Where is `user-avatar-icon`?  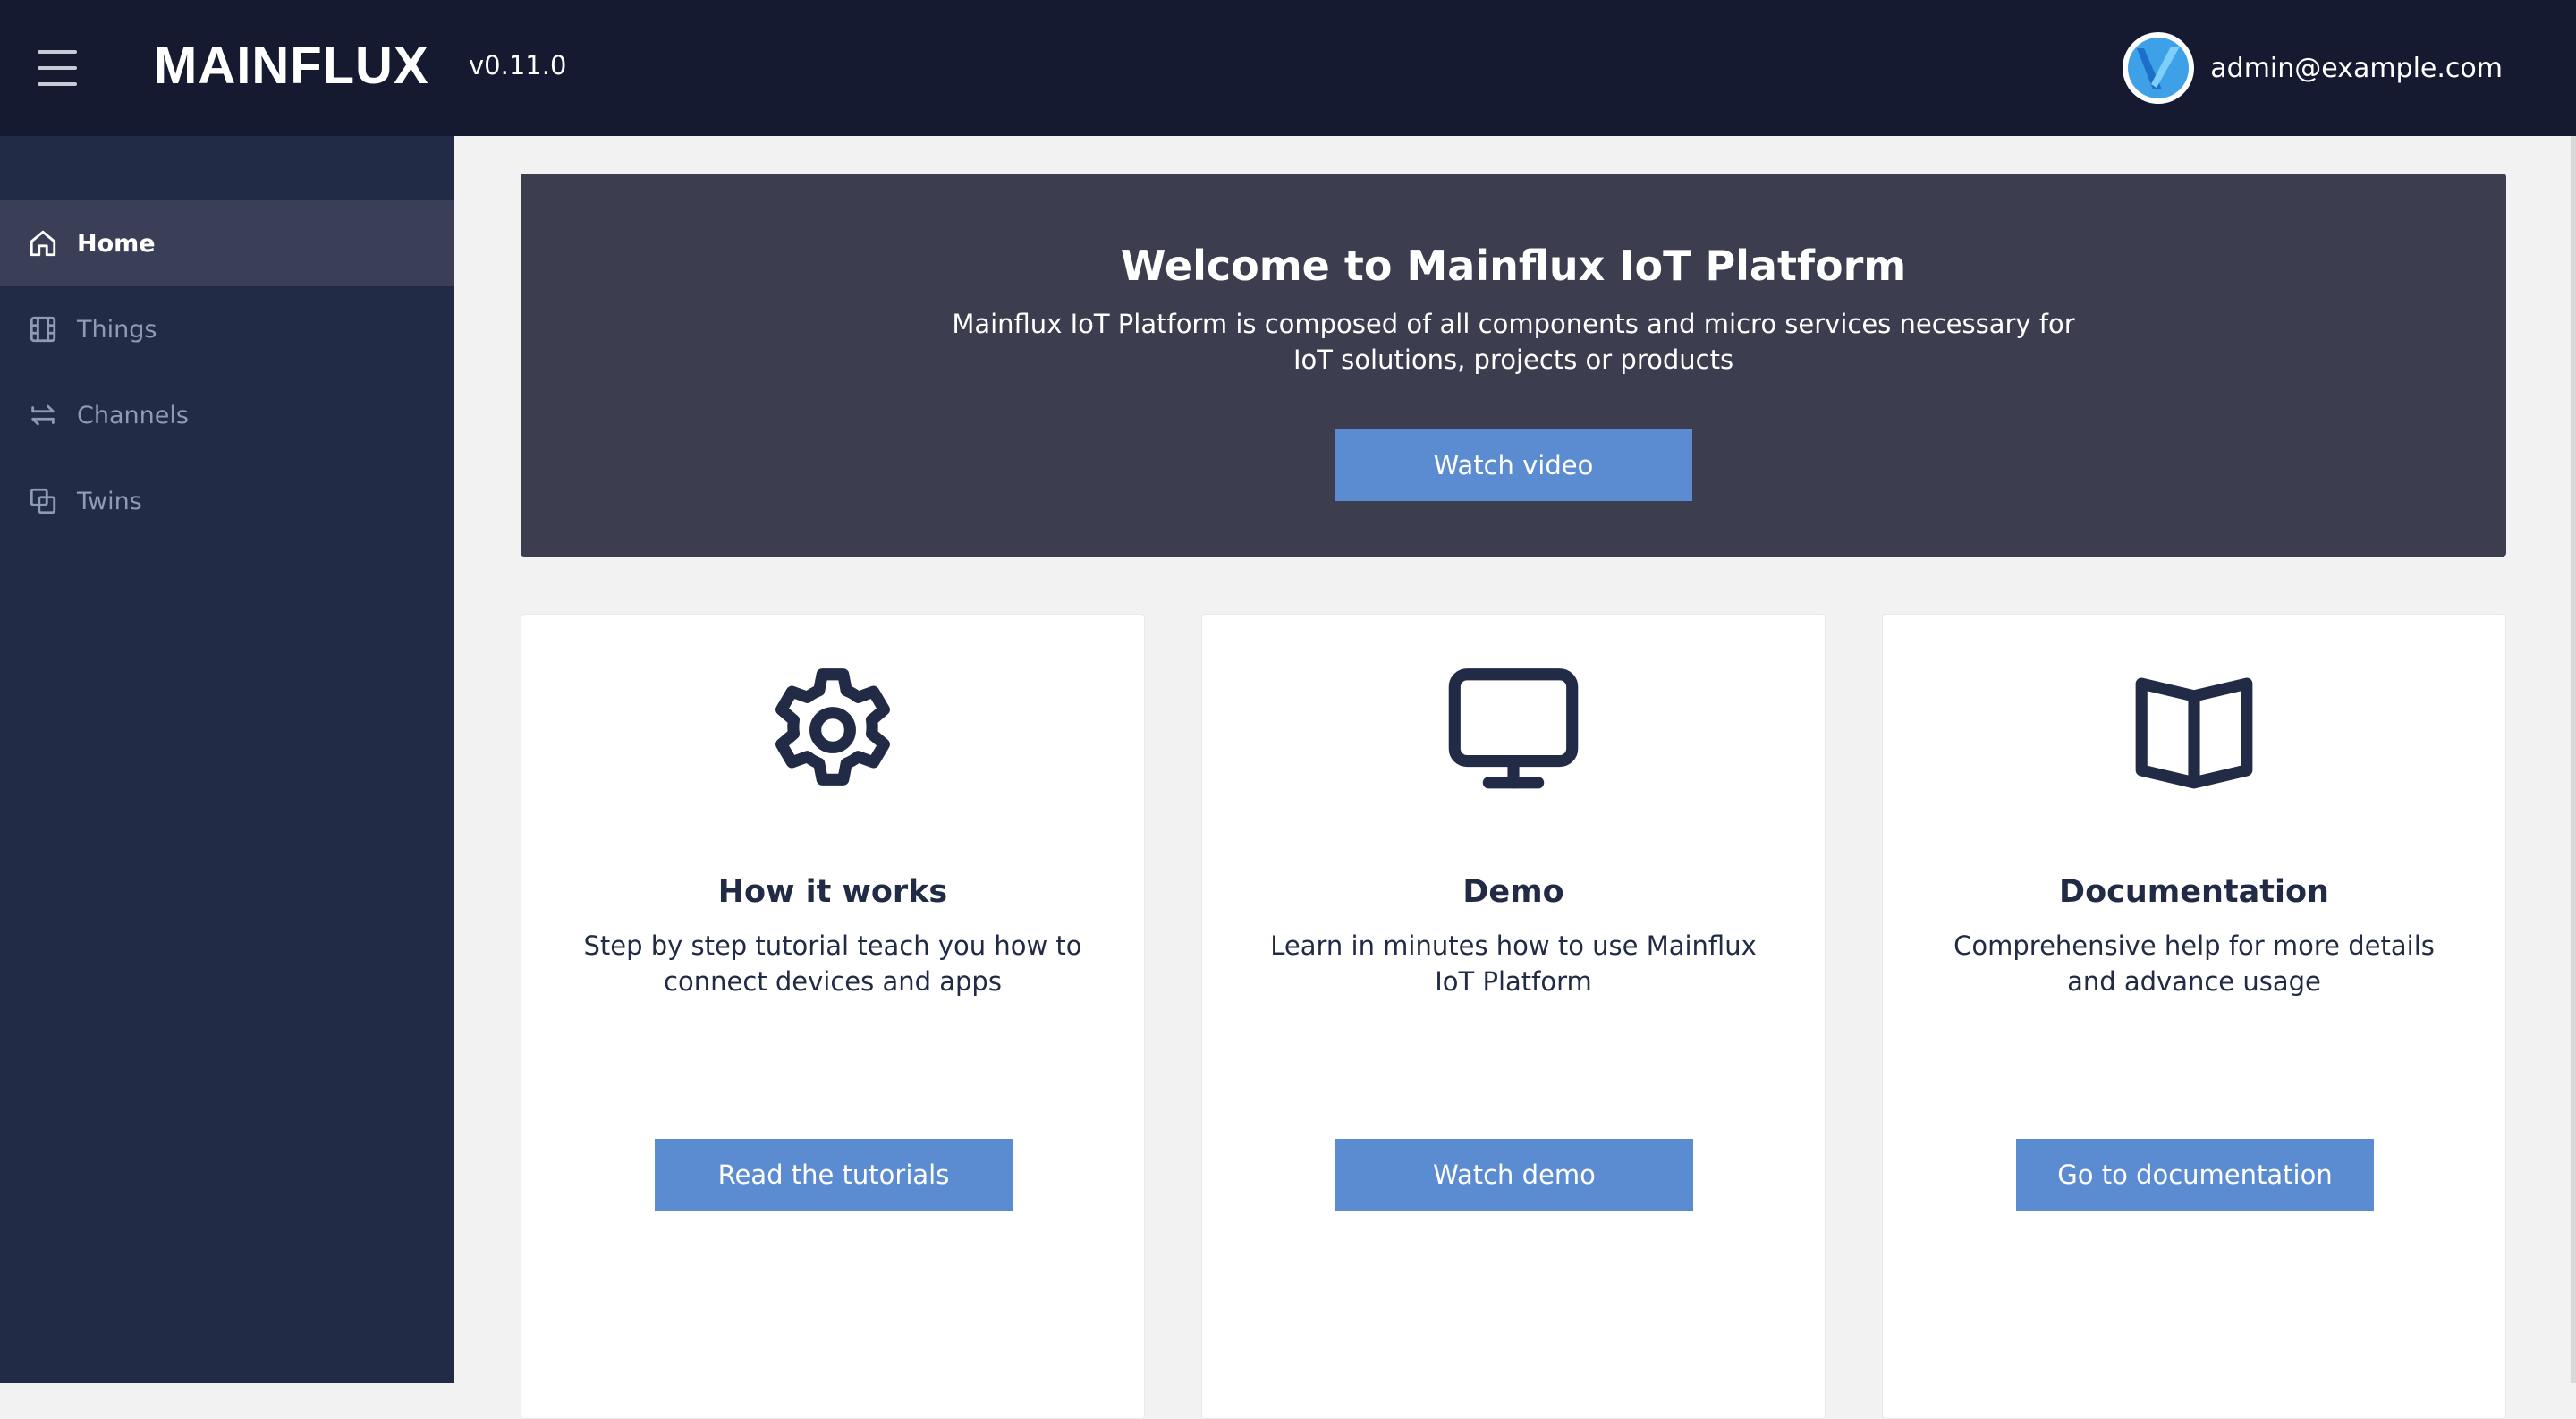 user-avatar-icon is located at coordinates (2159, 68).